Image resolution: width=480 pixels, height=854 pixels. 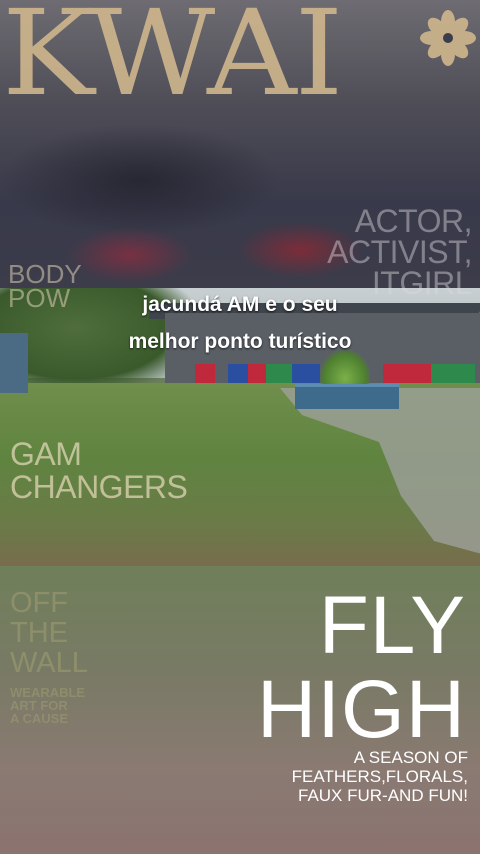 What do you see at coordinates (39, 633) in the screenshot?
I see `cover-line-text: THE` at bounding box center [39, 633].